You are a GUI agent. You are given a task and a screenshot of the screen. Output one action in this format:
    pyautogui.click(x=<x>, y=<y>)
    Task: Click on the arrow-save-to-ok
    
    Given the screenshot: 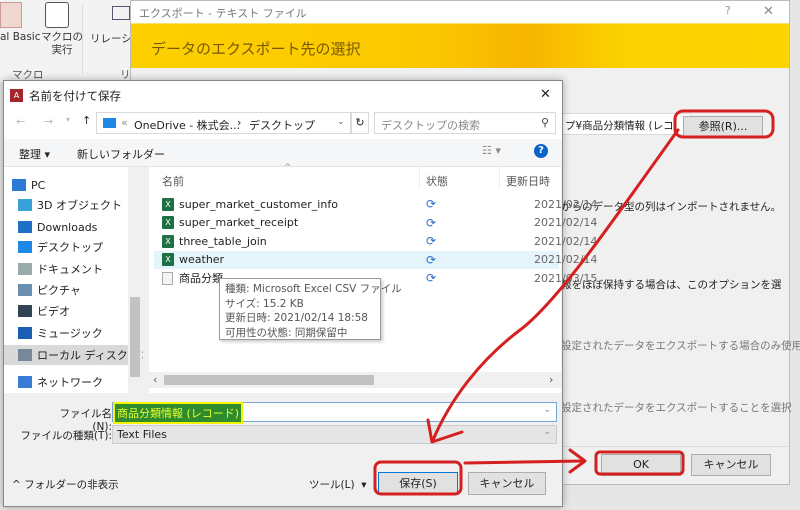 What is the action you would take?
    pyautogui.click(x=523, y=462)
    